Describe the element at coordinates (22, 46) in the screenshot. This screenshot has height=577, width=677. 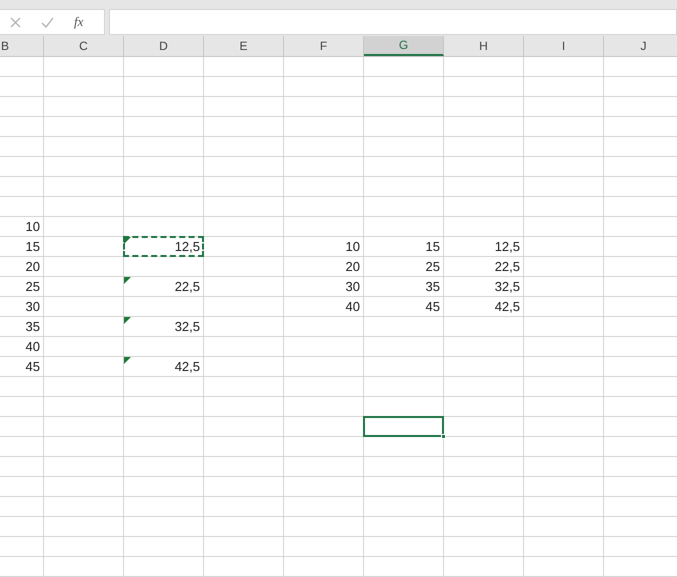
I see `column-header: B` at that location.